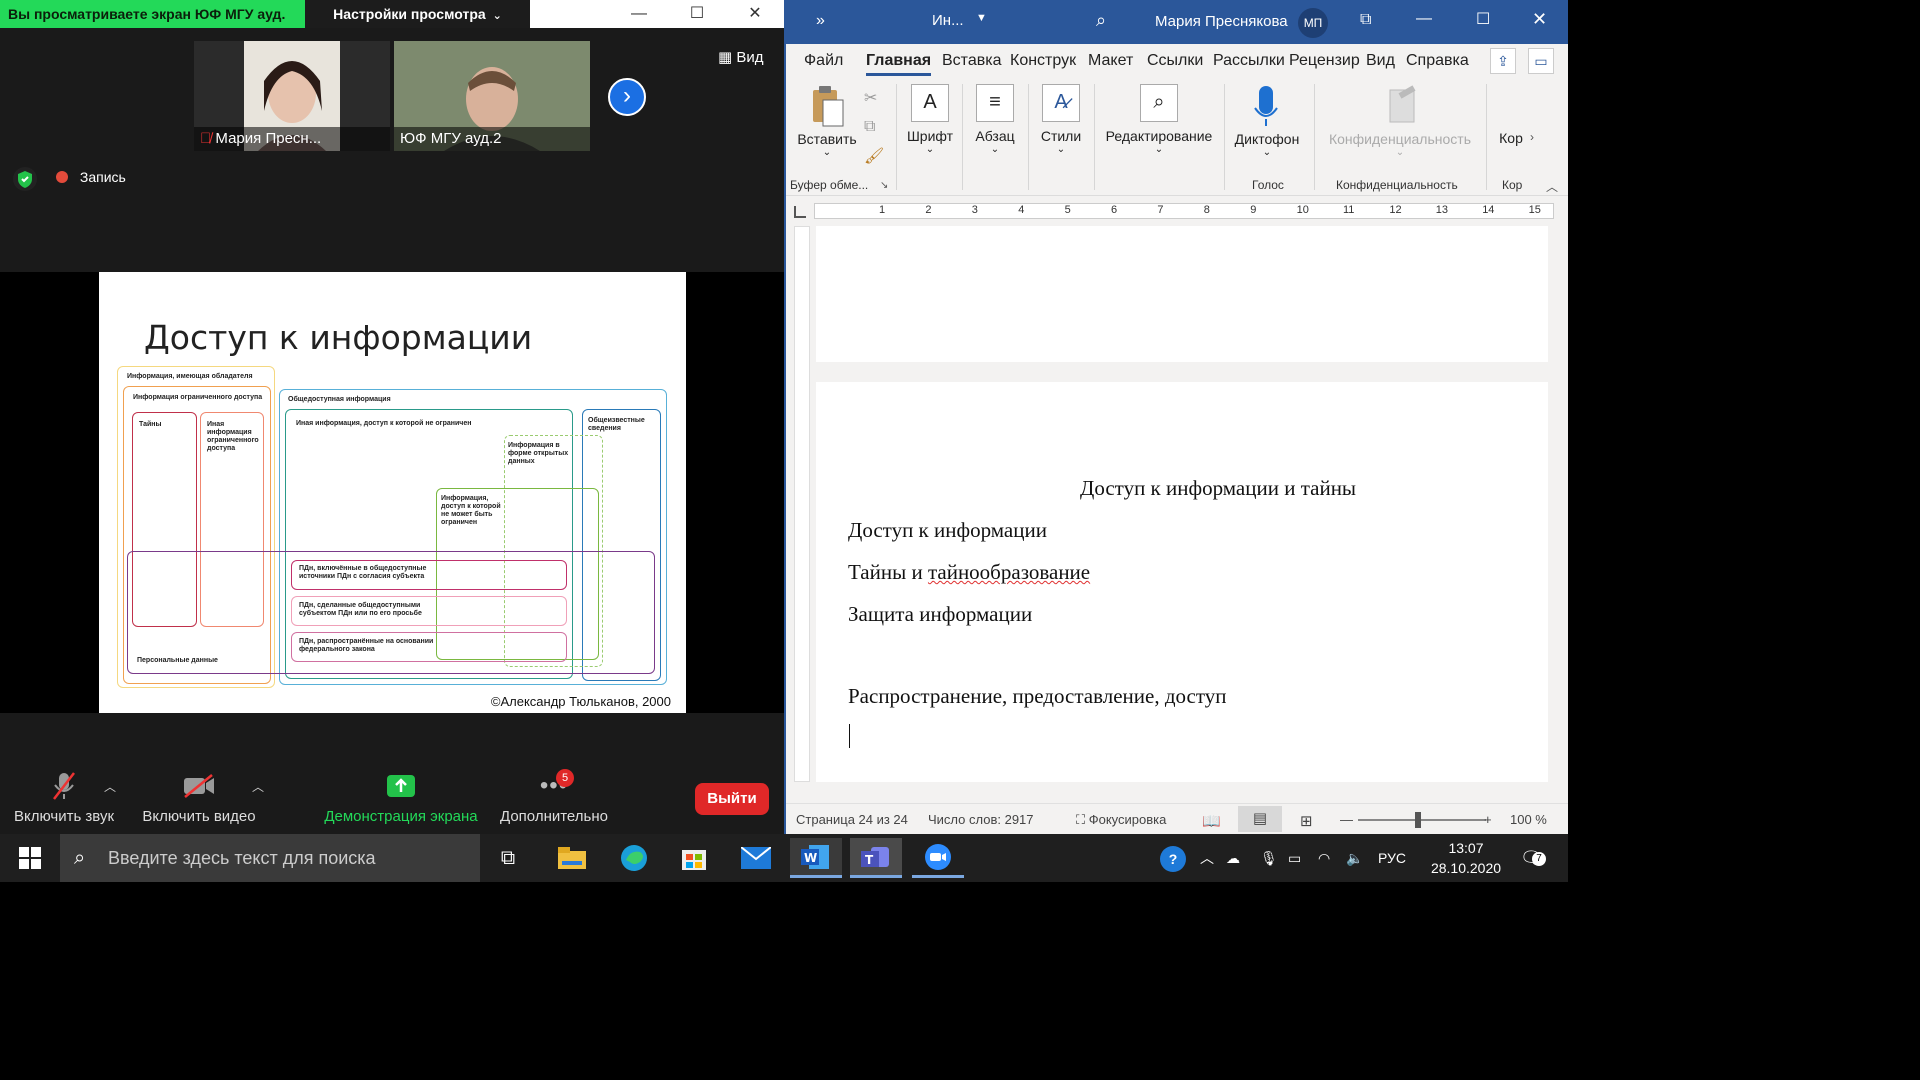  I want to click on start-video-button: Включить видео, so click(199, 797).